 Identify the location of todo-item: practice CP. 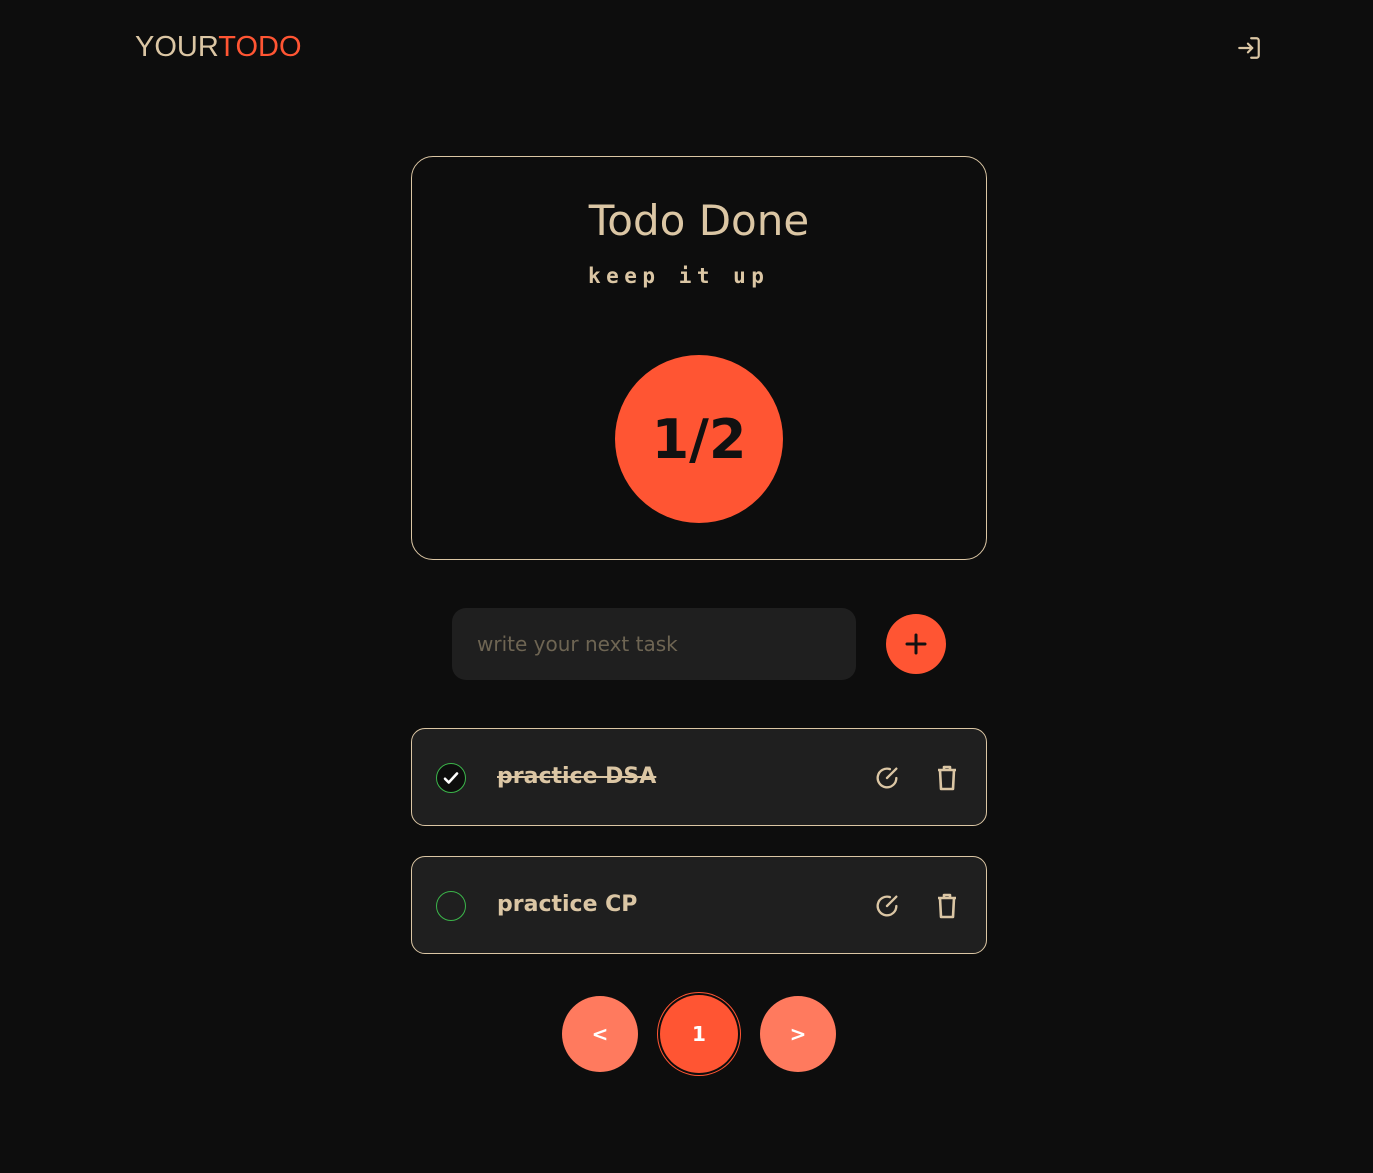
(699, 905).